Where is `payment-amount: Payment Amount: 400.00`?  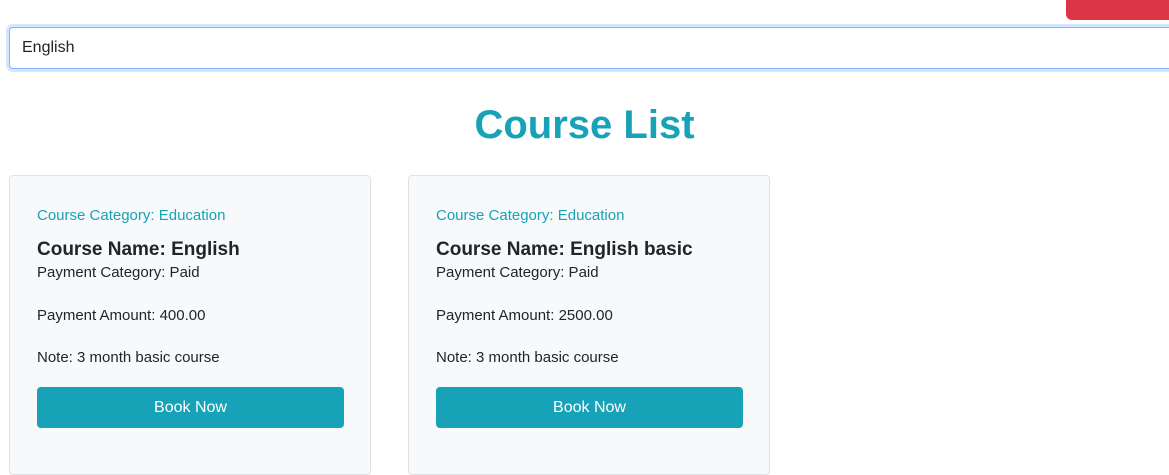
payment-amount: Payment Amount: 400.00 is located at coordinates (121, 315).